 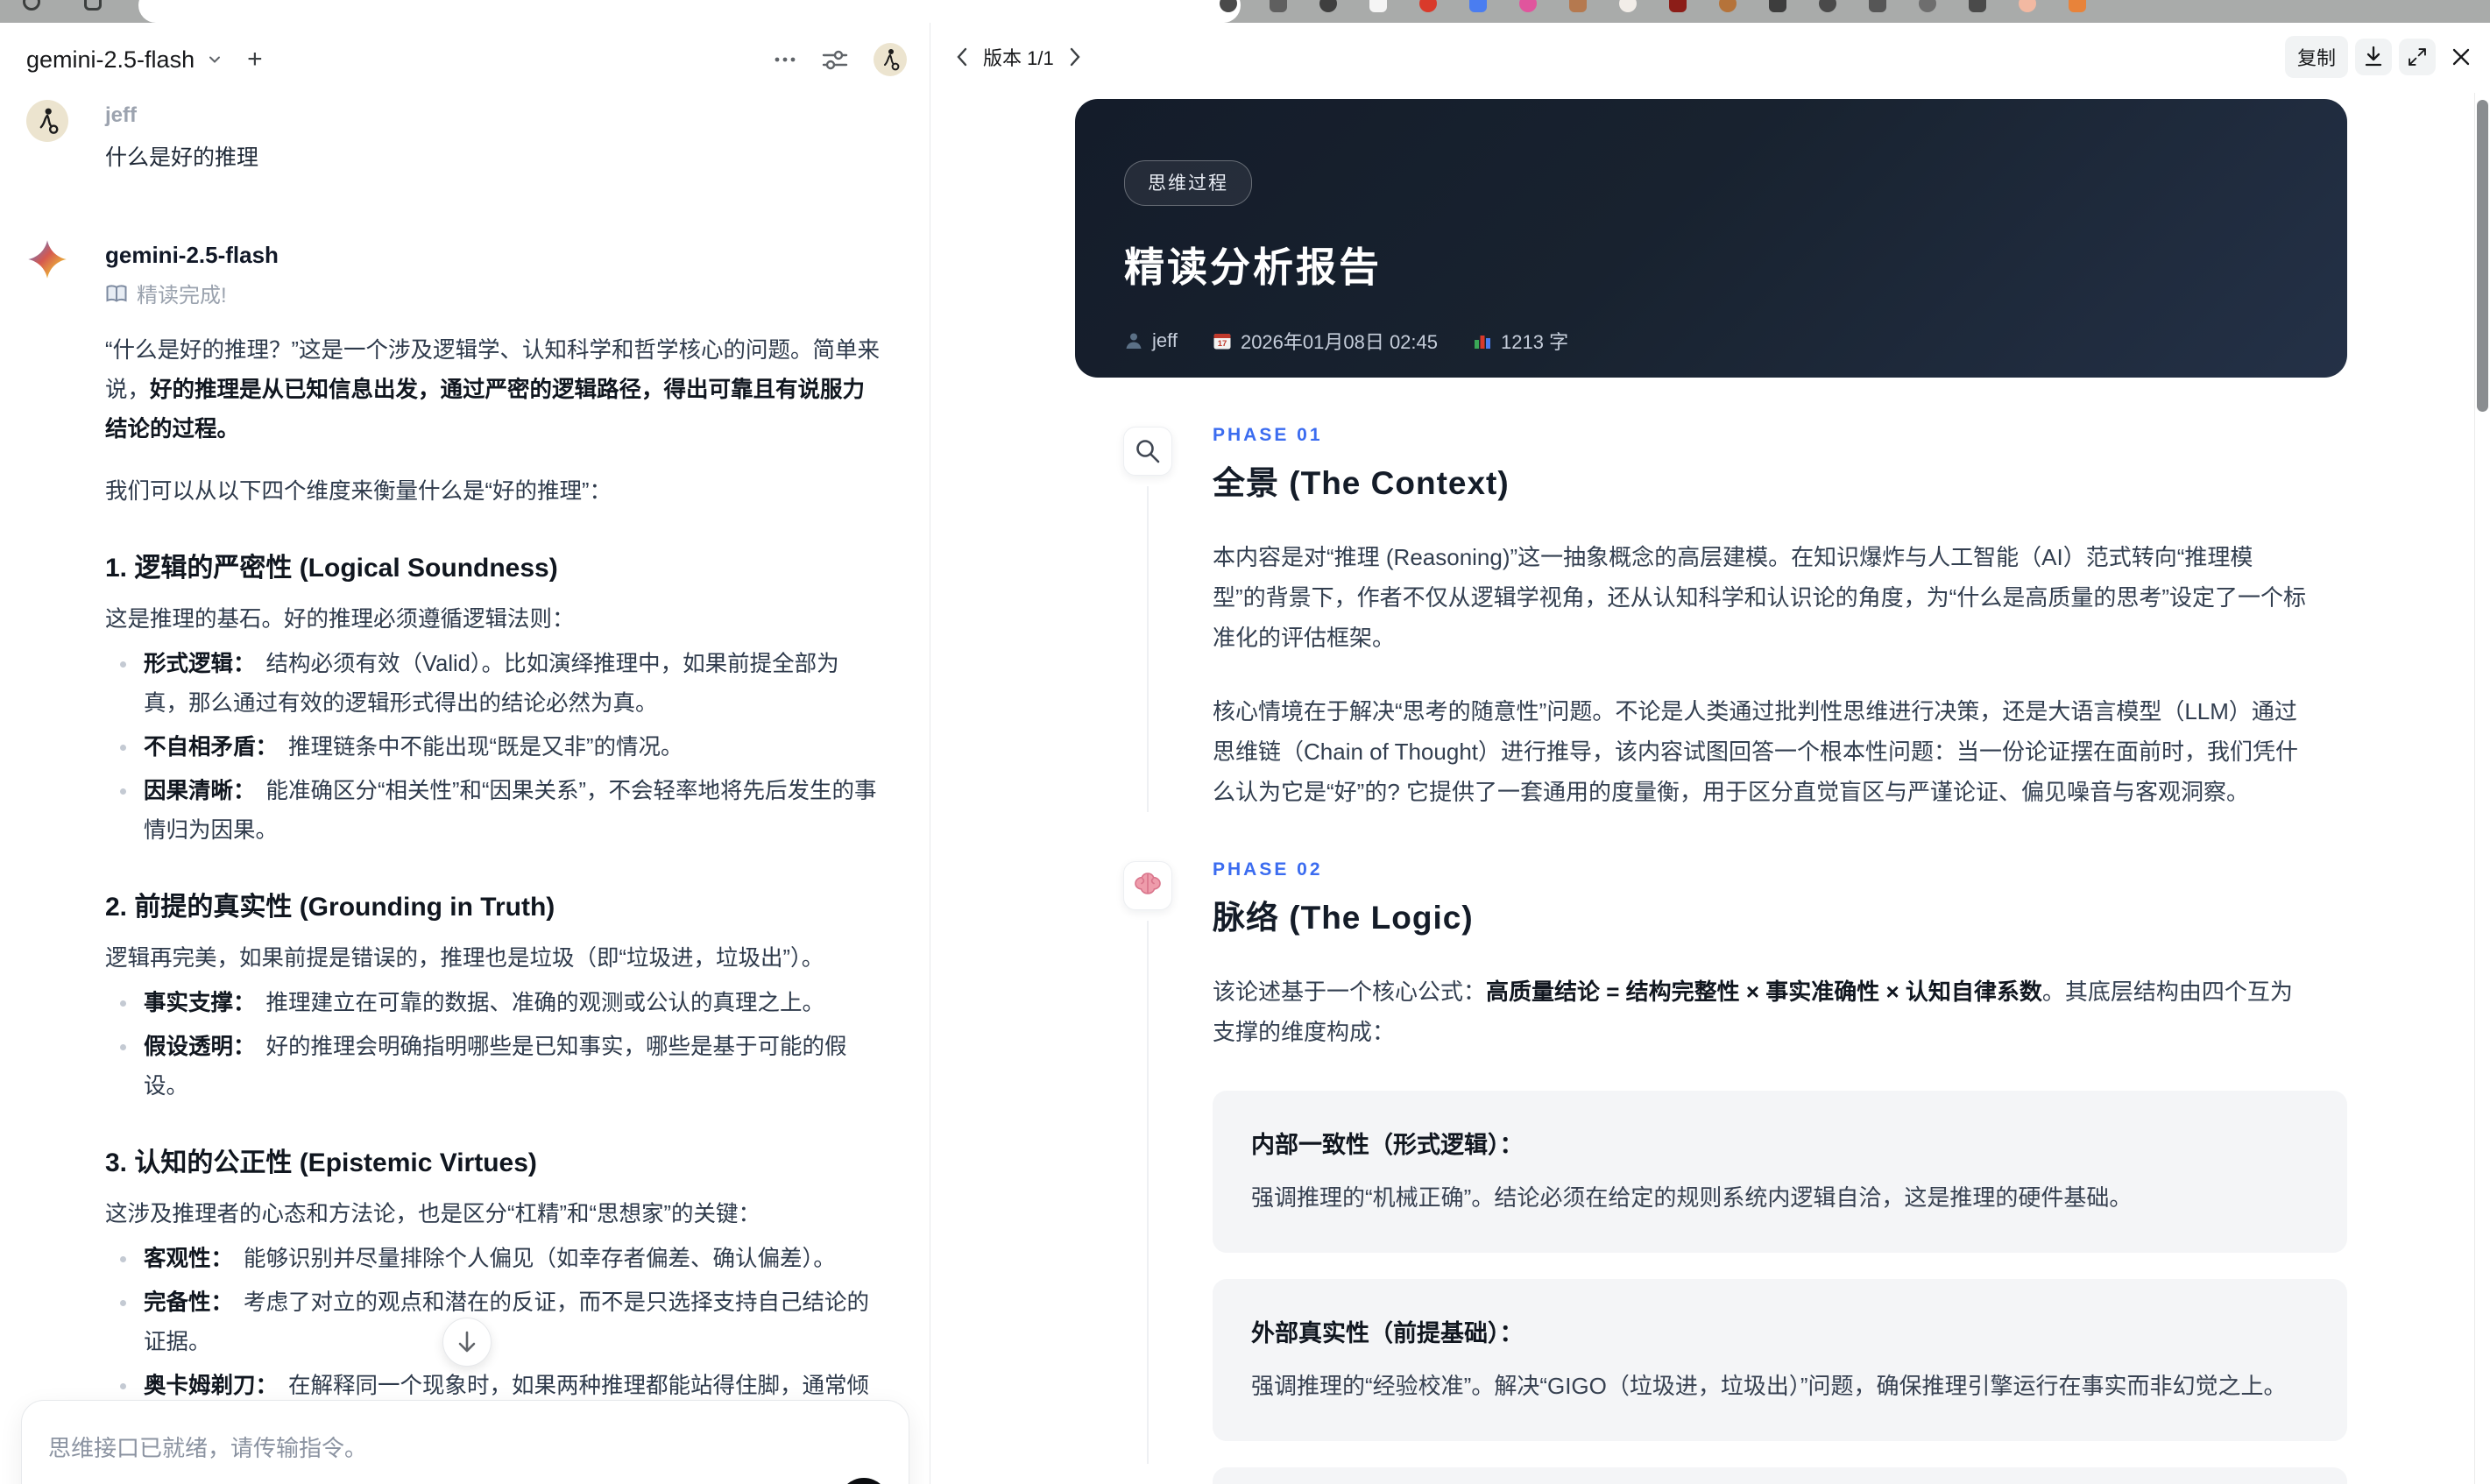 I want to click on version-navigator: 版本 1/1, so click(x=1018, y=57).